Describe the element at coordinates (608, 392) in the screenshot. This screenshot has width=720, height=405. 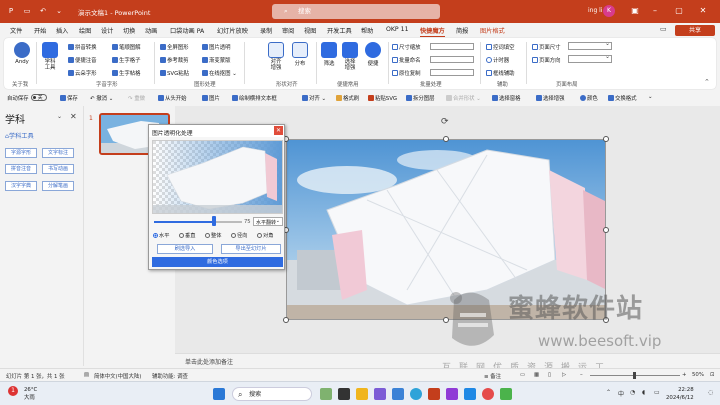
I see `tray-expand-icon: ⌃` at that location.